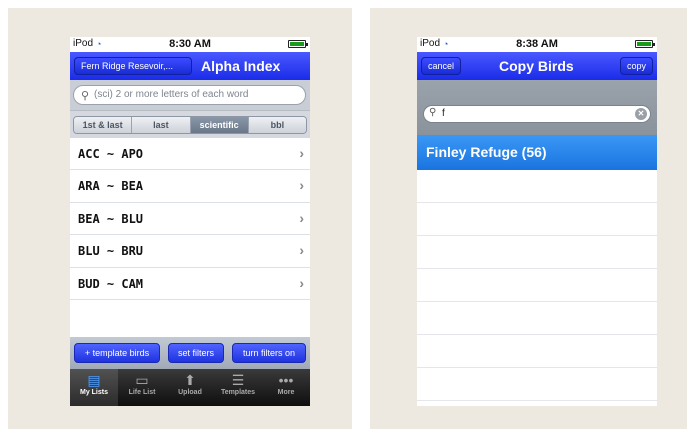  I want to click on segment-area: 1st & last last scientific bbl, so click(190, 124).